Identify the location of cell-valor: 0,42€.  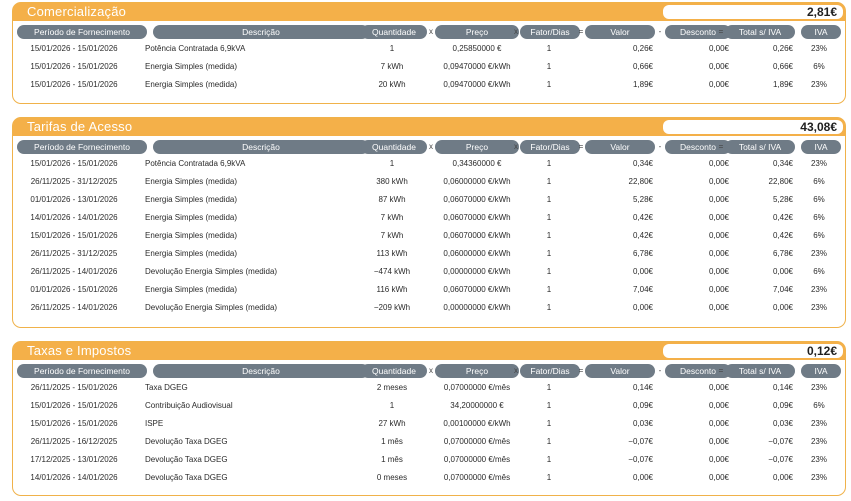
(642, 217).